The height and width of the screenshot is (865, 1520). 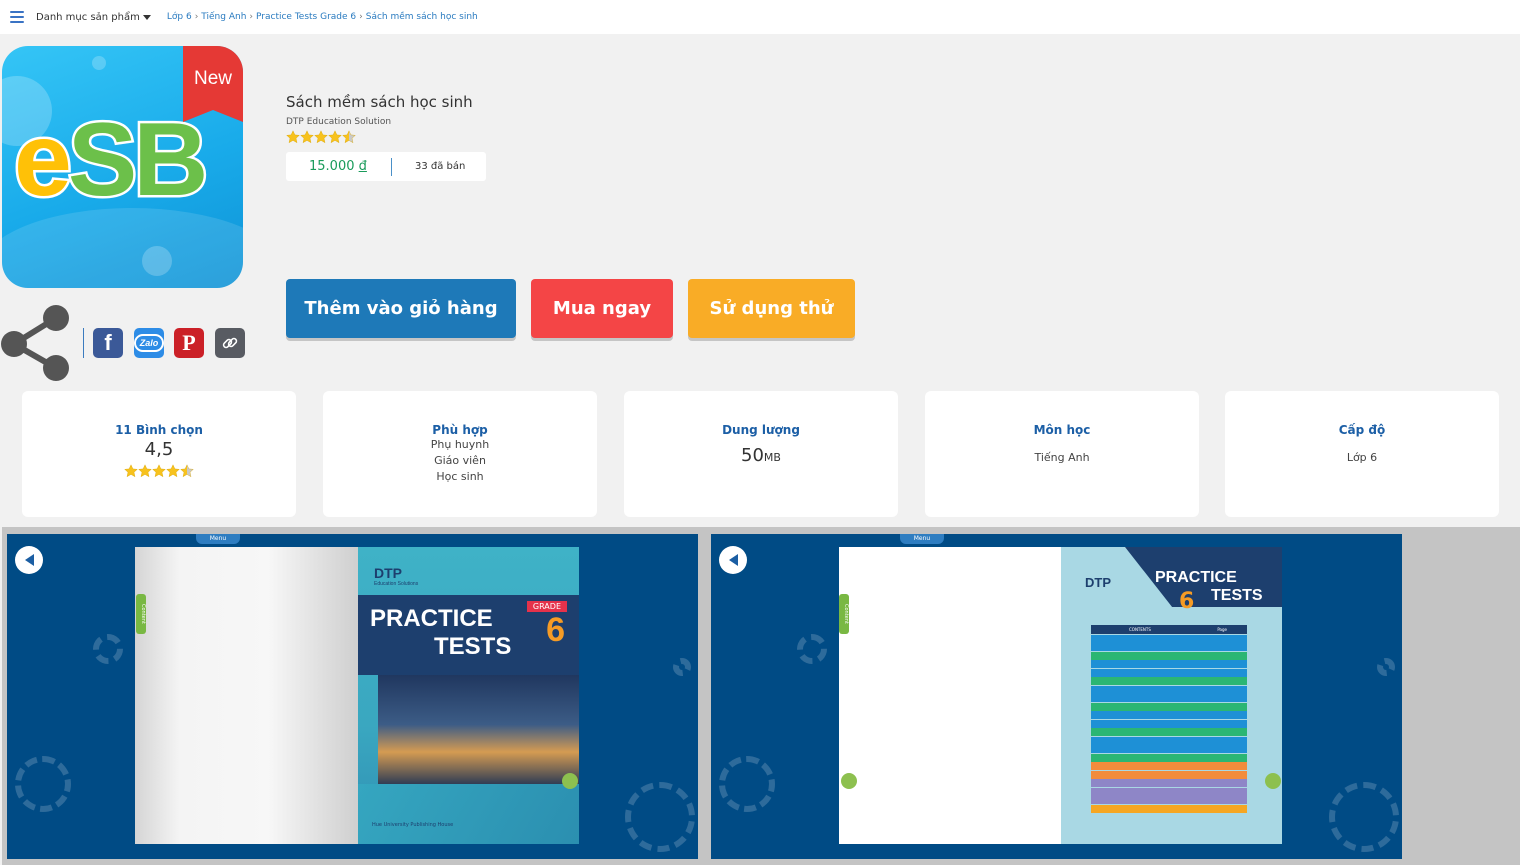 I want to click on stat-card-subject: Môn học Tiếng Anh, so click(x=1062, y=454).